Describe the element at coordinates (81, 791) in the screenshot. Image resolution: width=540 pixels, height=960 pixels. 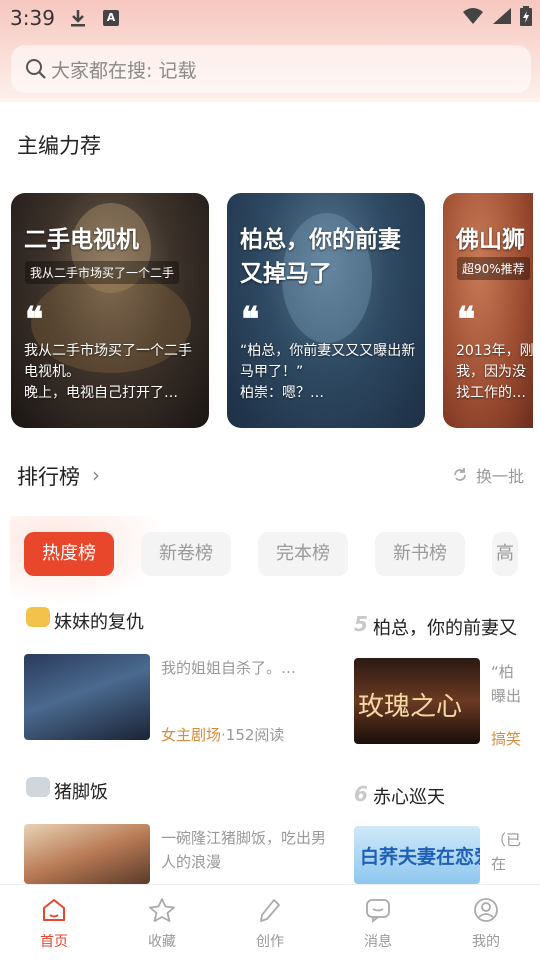
I see `rank-item-title: 猪脚饭` at that location.